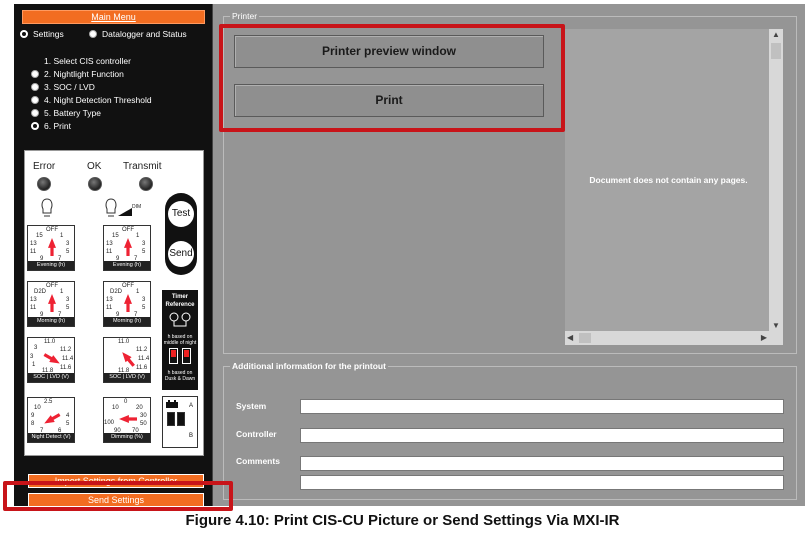 The height and width of the screenshot is (538, 805). What do you see at coordinates (69, 87) in the screenshot?
I see `step-3-label: 3. SOC / LVD` at bounding box center [69, 87].